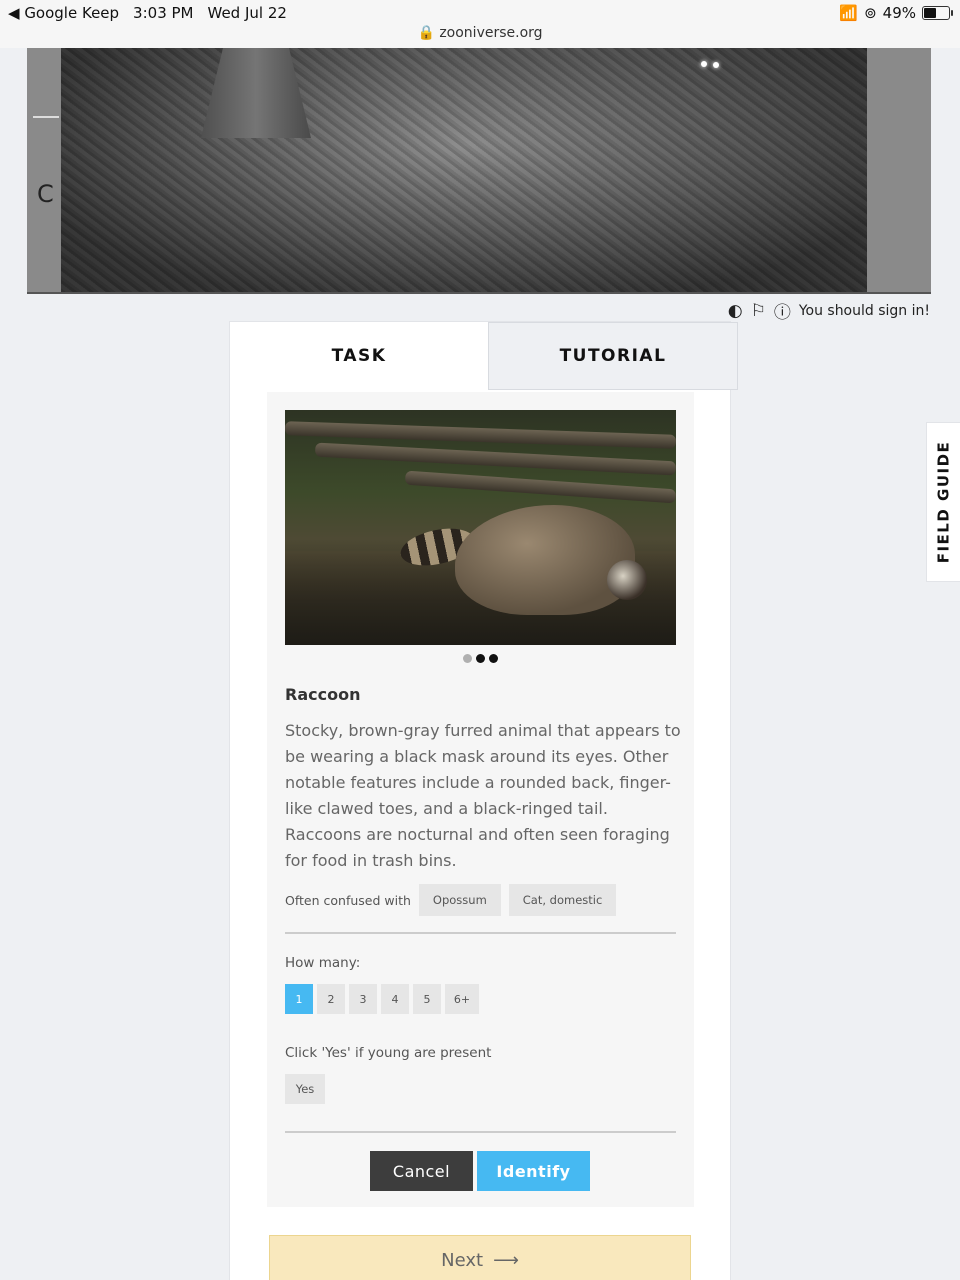 The height and width of the screenshot is (1280, 960). Describe the element at coordinates (359, 356) in the screenshot. I see `tab-task: TASK` at that location.